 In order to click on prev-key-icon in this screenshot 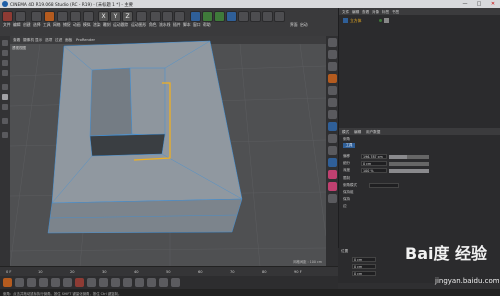, I will do `click(19, 282)`.